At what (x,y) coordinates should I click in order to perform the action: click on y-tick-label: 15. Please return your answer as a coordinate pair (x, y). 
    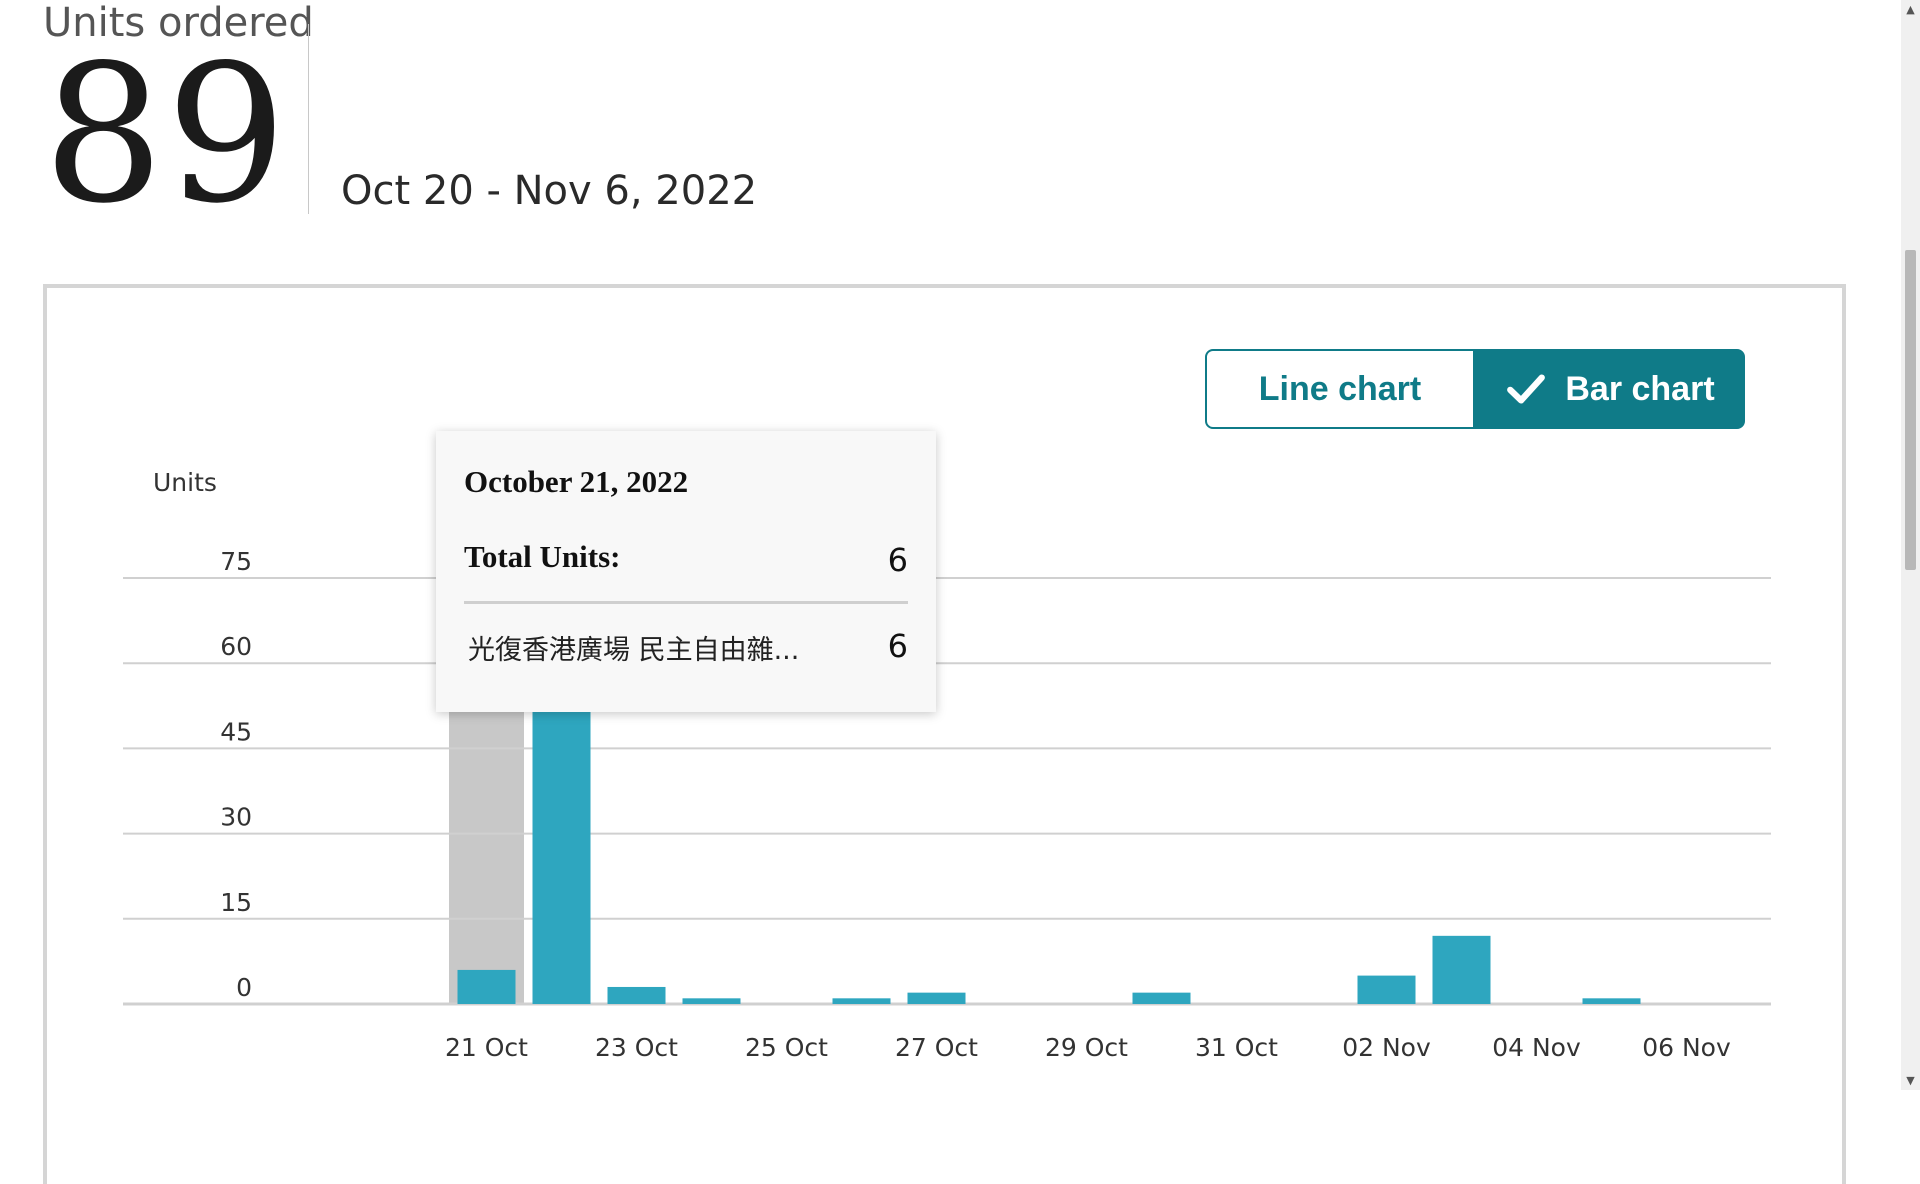
    Looking at the image, I should click on (236, 902).